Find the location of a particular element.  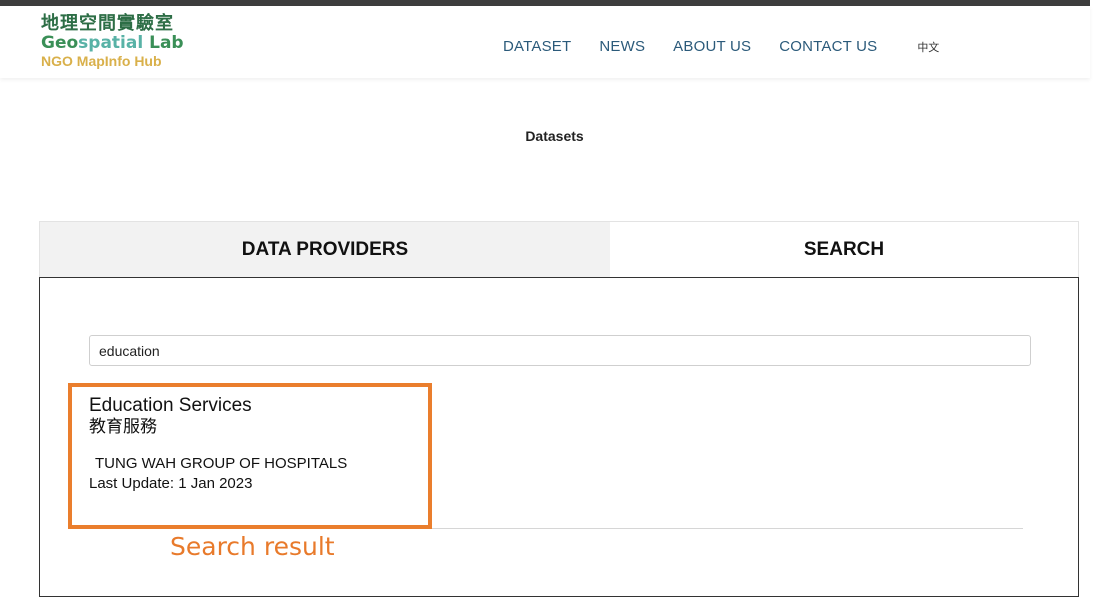

tab-bar: DATA PROVIDERS SEARCH is located at coordinates (559, 249).